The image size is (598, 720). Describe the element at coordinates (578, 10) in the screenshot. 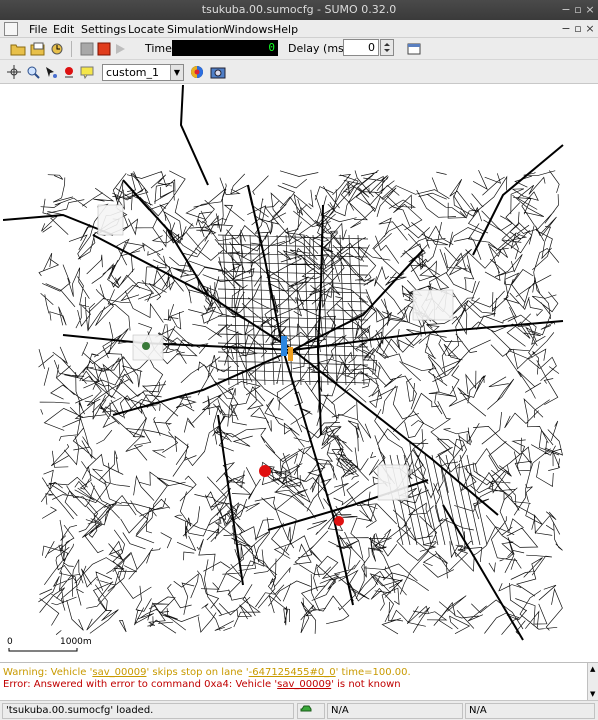

I see `maximize-icon: ▫` at that location.